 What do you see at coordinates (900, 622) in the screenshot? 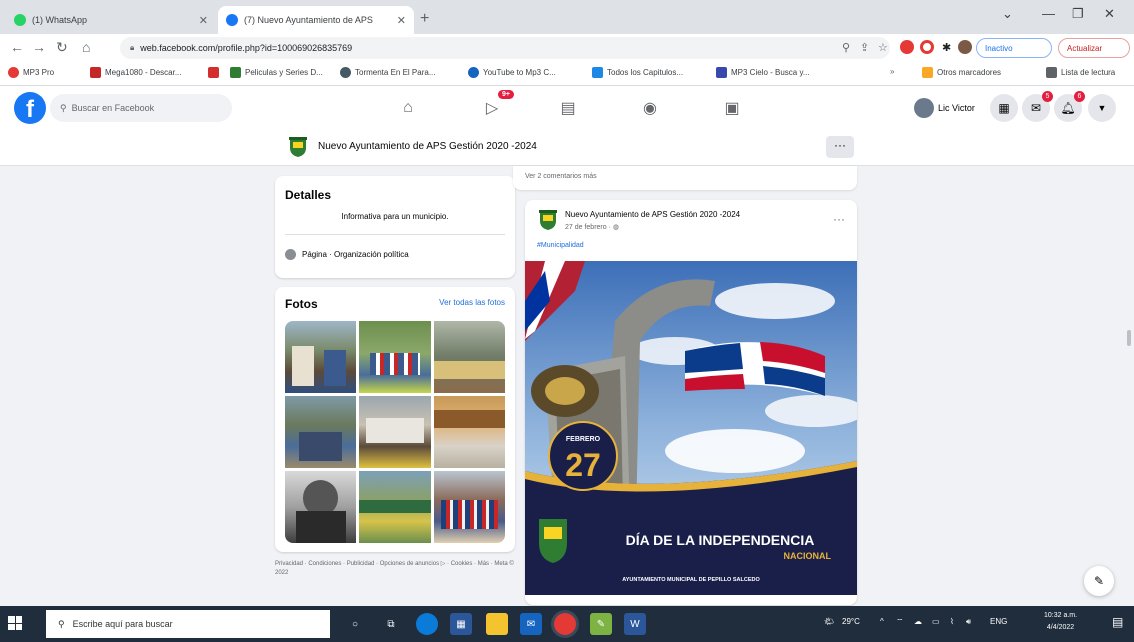
I see `network-icon: ⌔` at bounding box center [900, 622].